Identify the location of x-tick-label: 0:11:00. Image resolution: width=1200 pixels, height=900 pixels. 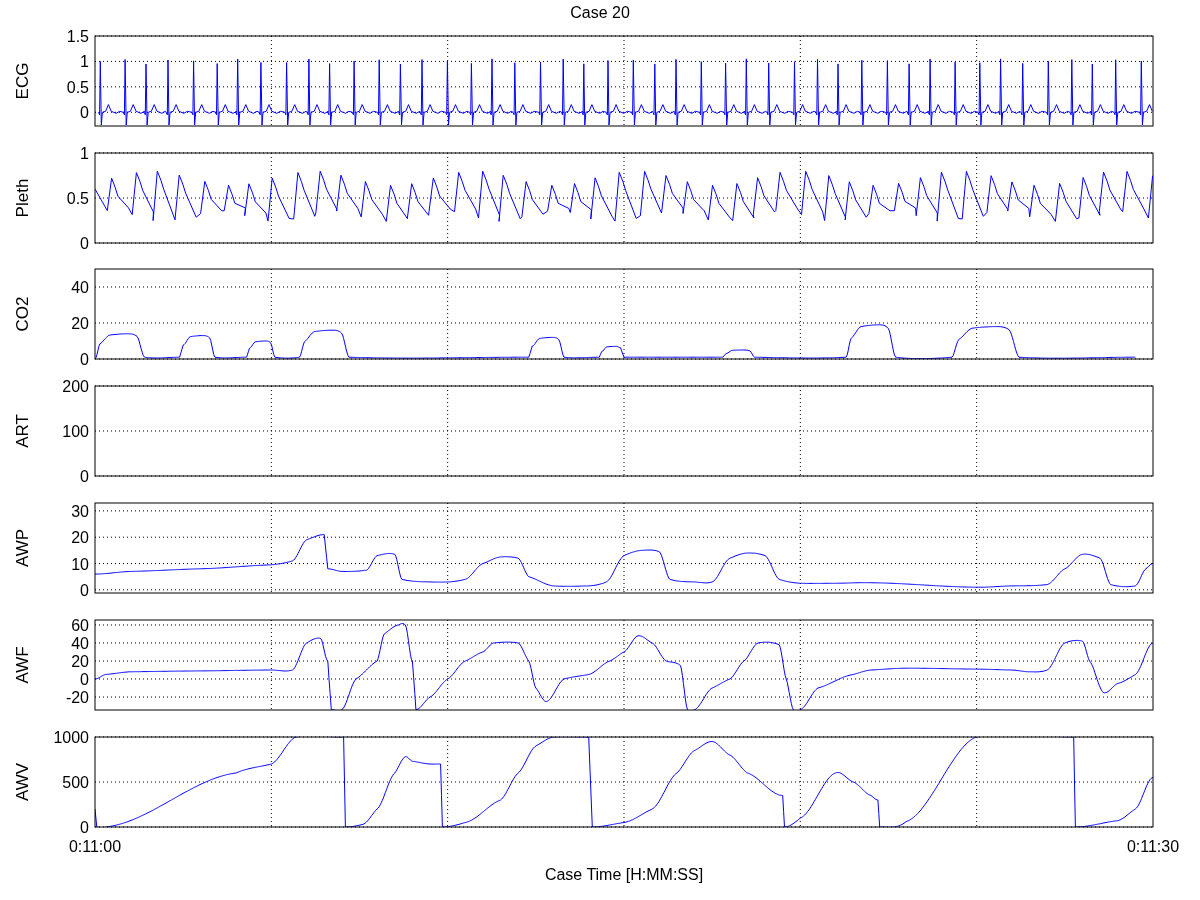
(95, 846).